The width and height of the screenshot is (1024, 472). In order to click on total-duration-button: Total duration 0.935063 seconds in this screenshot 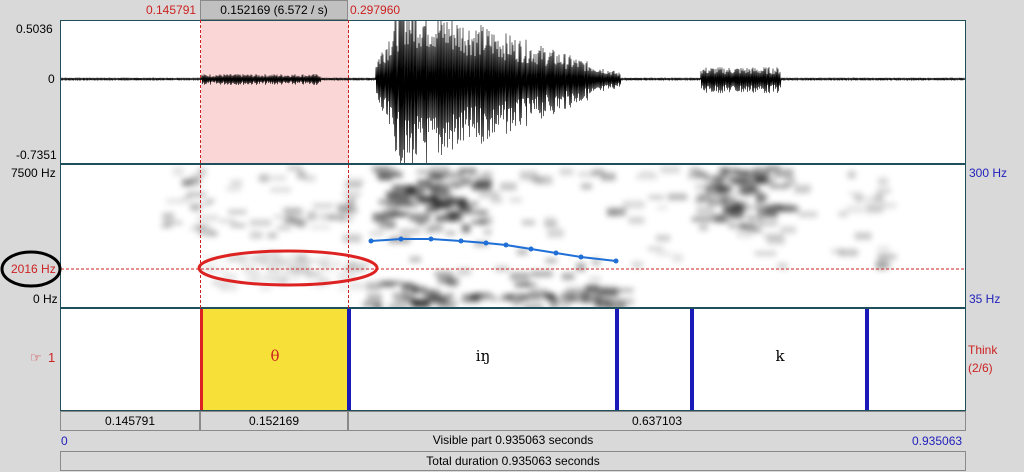, I will do `click(513, 461)`.